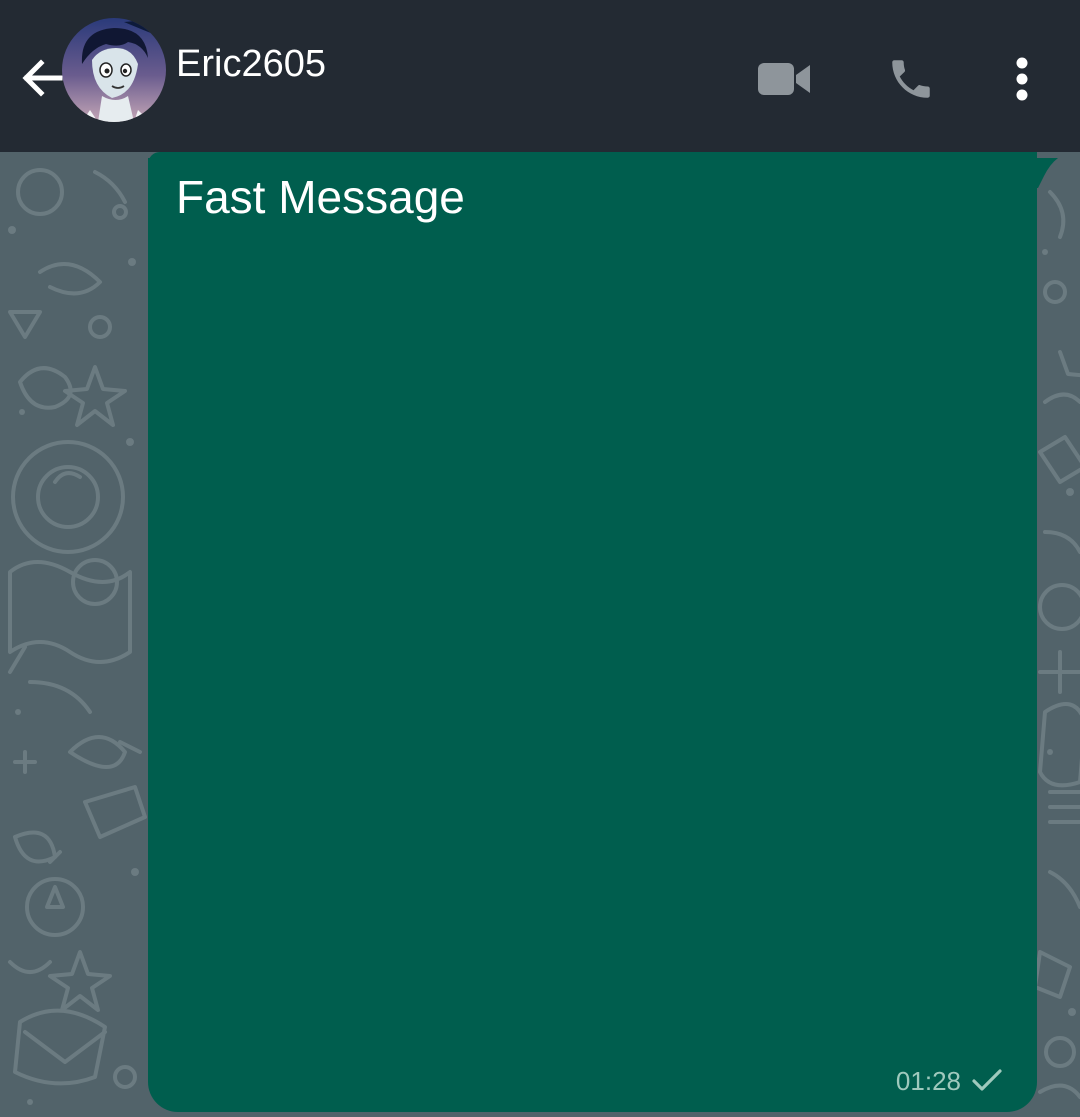 The image size is (1080, 1117). I want to click on message-meta: 01:28, so click(949, 1081).